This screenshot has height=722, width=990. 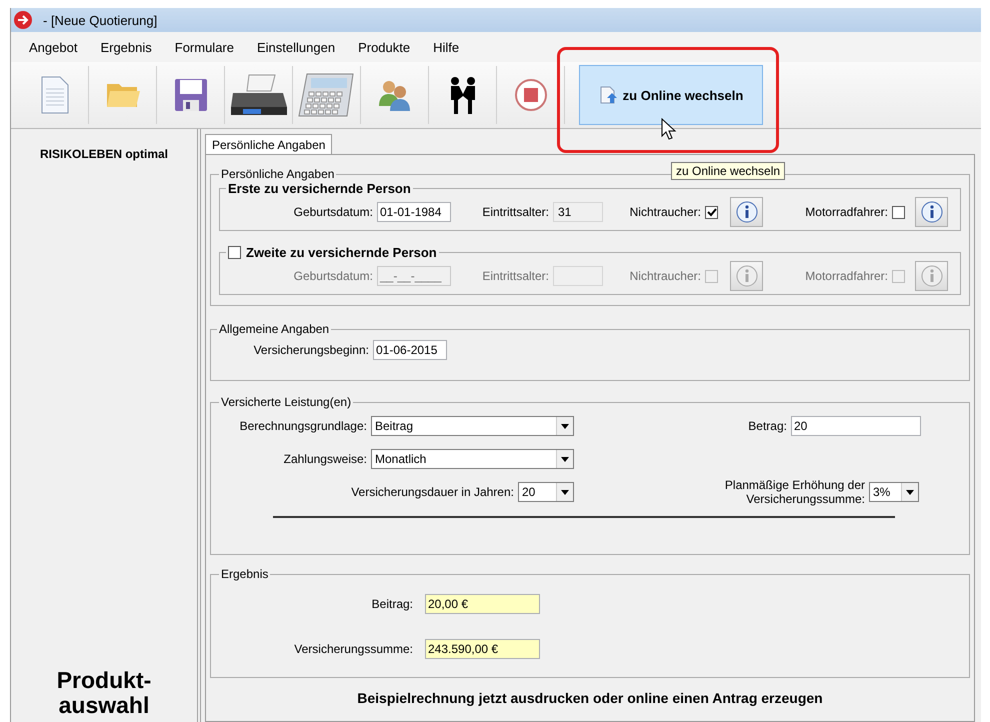 What do you see at coordinates (278, 174) in the screenshot?
I see `group-title: Persönliche Angaben` at bounding box center [278, 174].